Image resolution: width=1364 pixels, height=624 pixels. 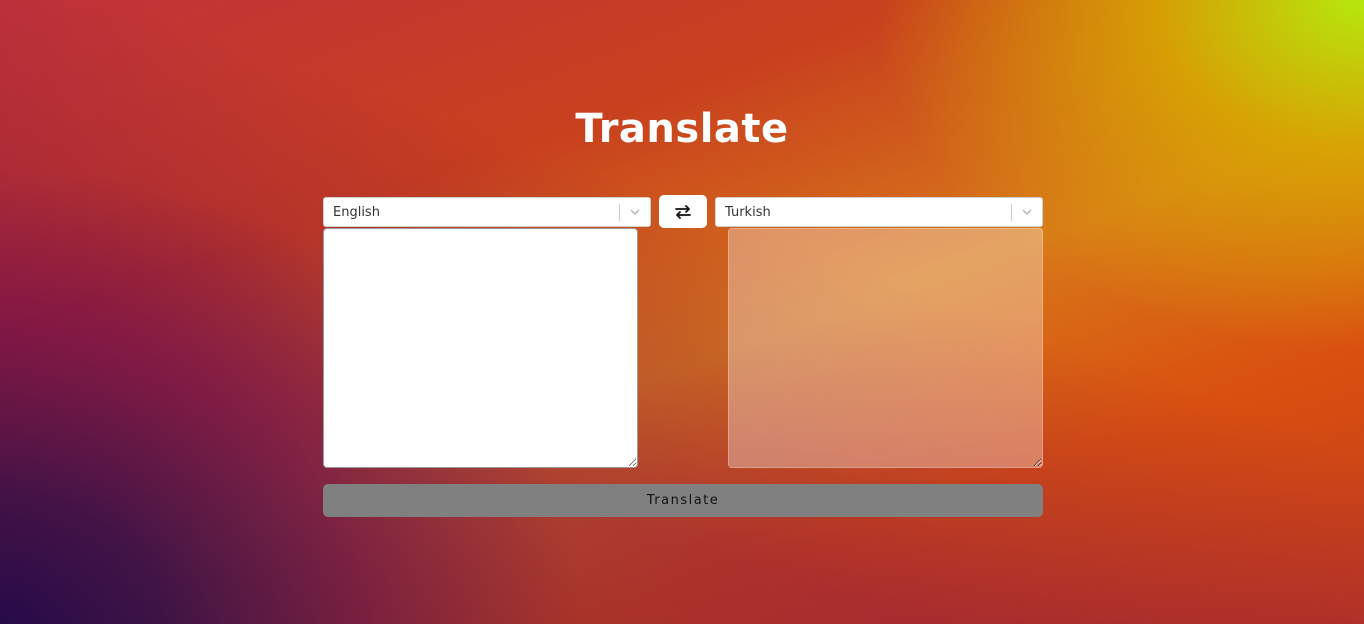 I want to click on target-language-value: Turkish, so click(x=748, y=212).